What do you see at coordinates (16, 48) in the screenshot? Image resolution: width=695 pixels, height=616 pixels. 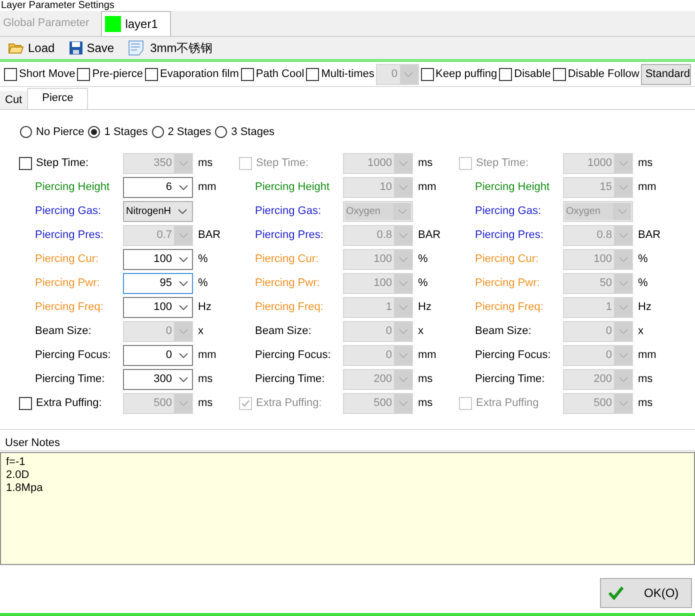 I see `folder-icon` at bounding box center [16, 48].